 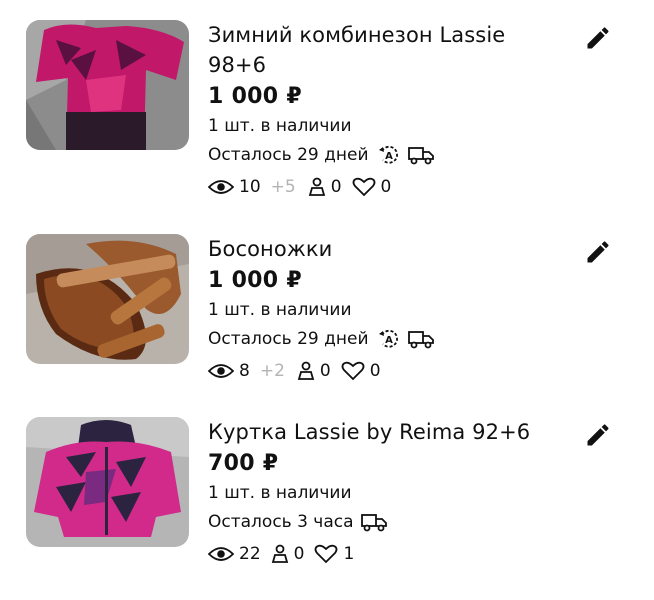 I want to click on views-delta: +5, so click(x=283, y=187).